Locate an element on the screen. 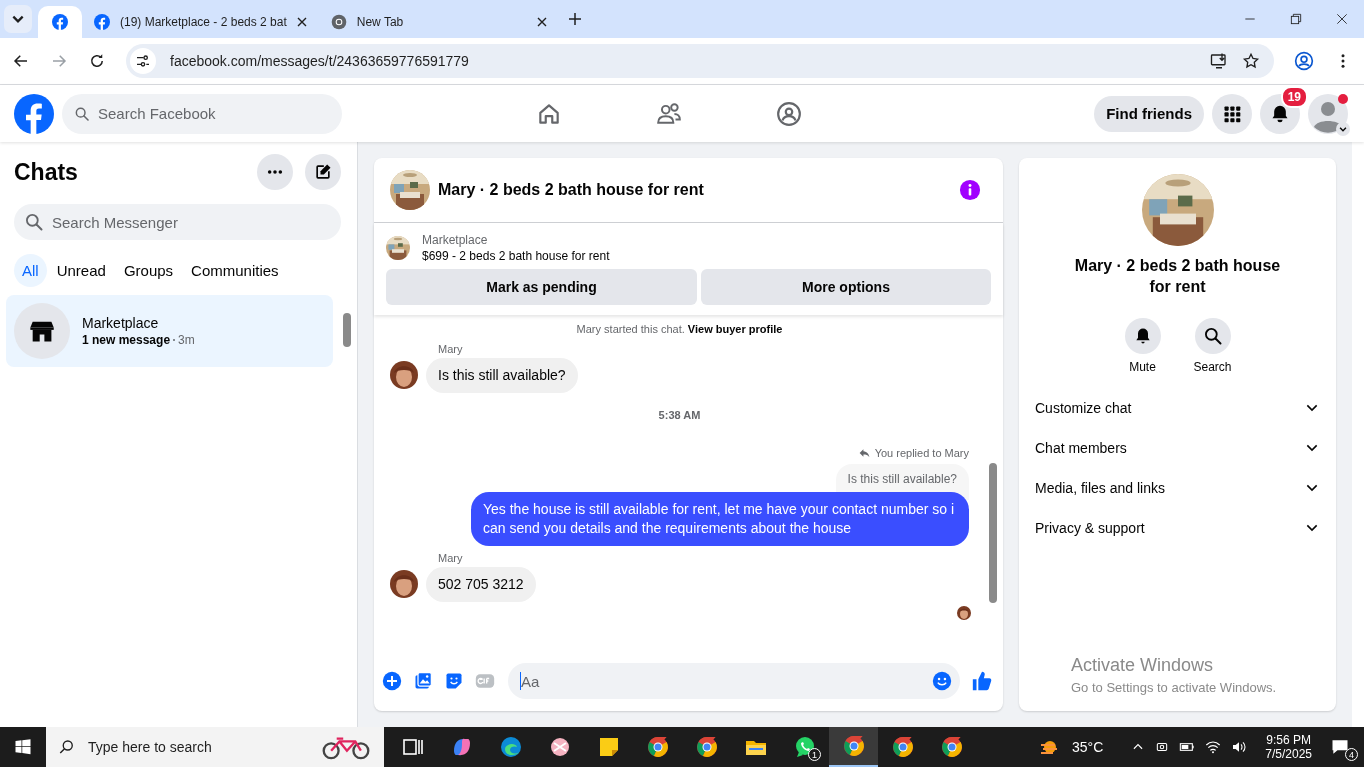 This screenshot has height=767, width=1364. system-message: Mary started this chat. View buyer profile is located at coordinates (679, 329).